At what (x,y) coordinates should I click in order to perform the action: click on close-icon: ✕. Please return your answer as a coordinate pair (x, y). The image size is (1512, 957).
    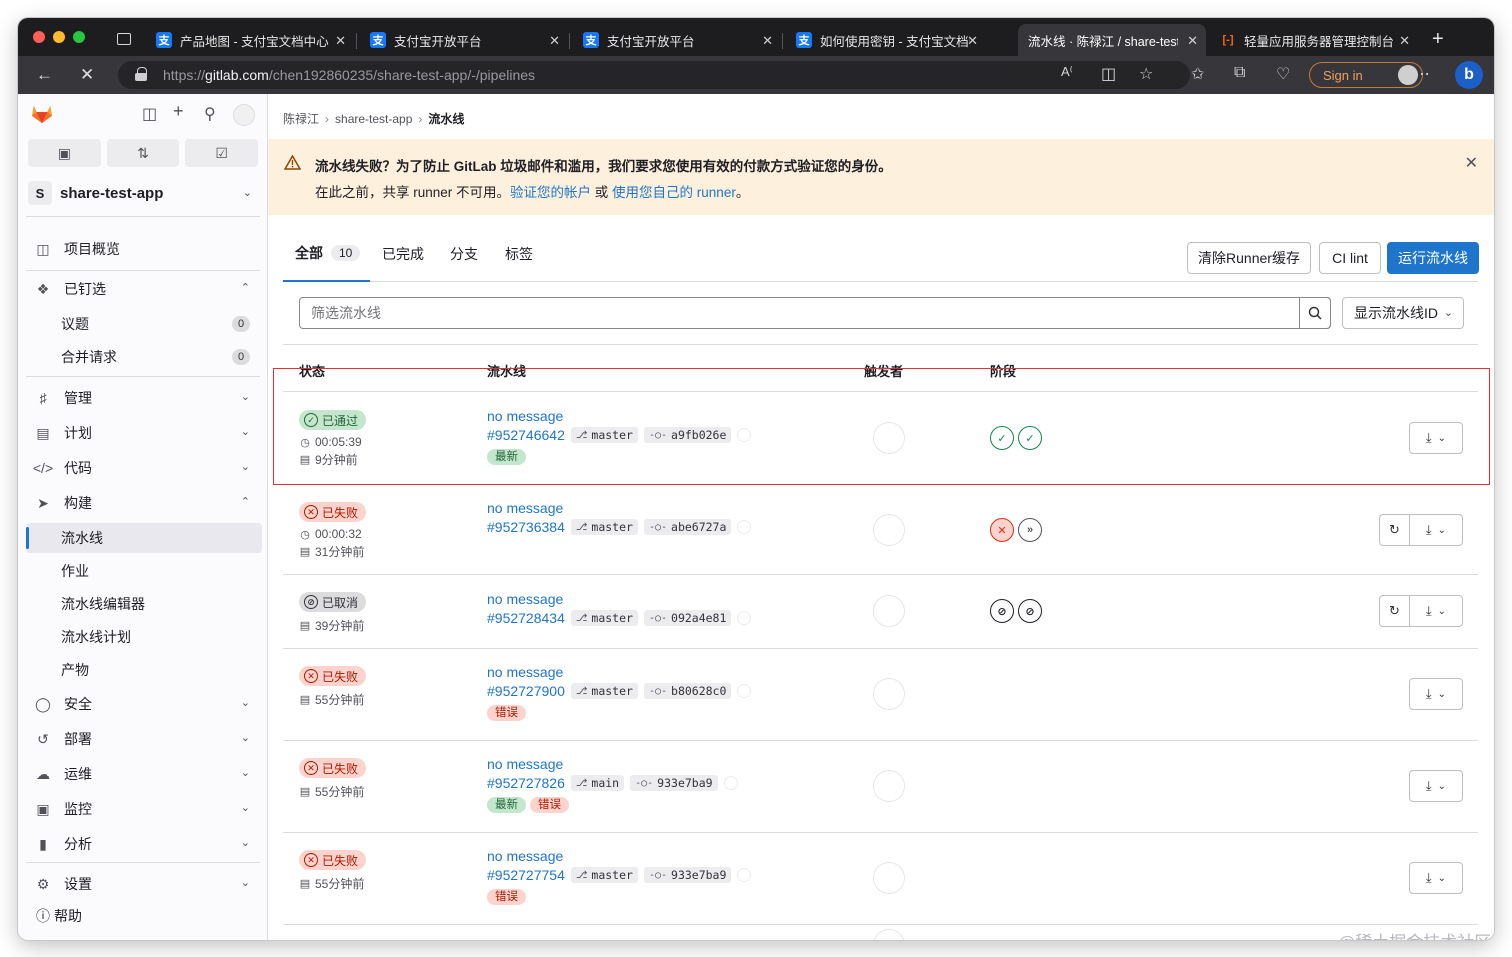
    Looking at the image, I should click on (1471, 163).